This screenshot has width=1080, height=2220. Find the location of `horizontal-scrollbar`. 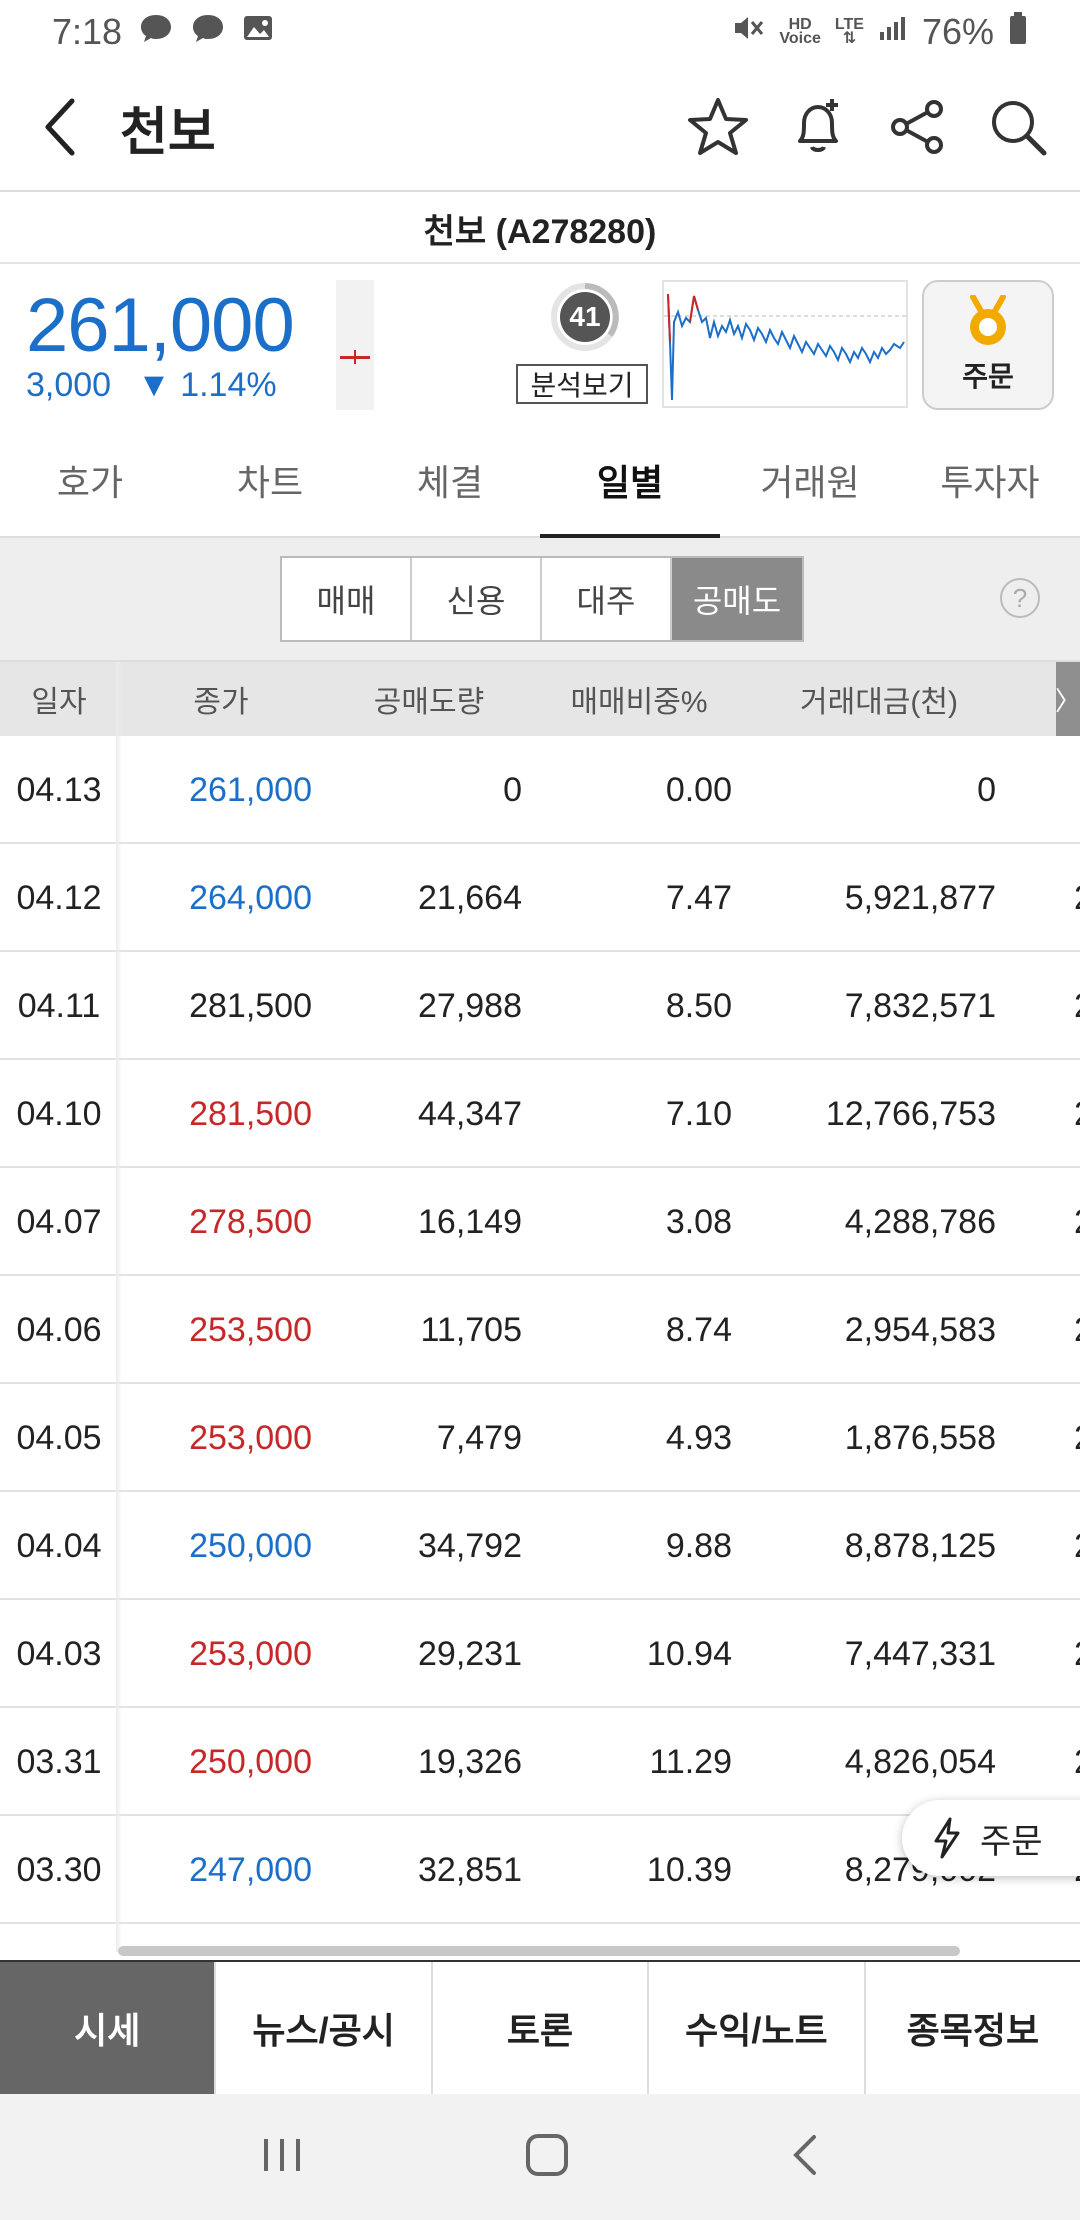

horizontal-scrollbar is located at coordinates (539, 1951).